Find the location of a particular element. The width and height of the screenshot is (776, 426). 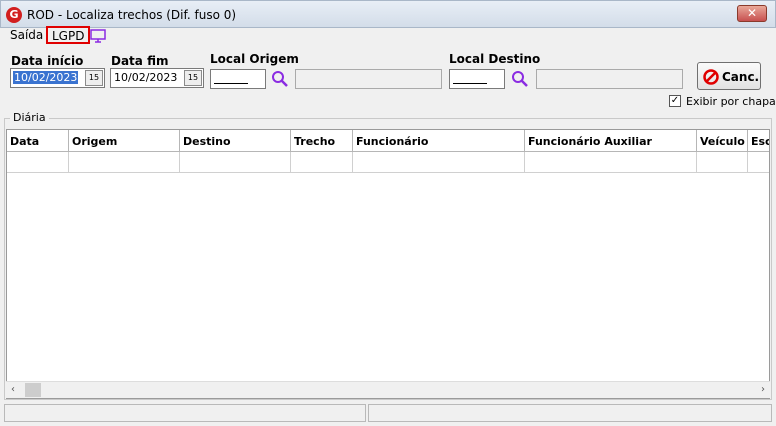

scroll-left-icon: ‹ is located at coordinates (13, 389).